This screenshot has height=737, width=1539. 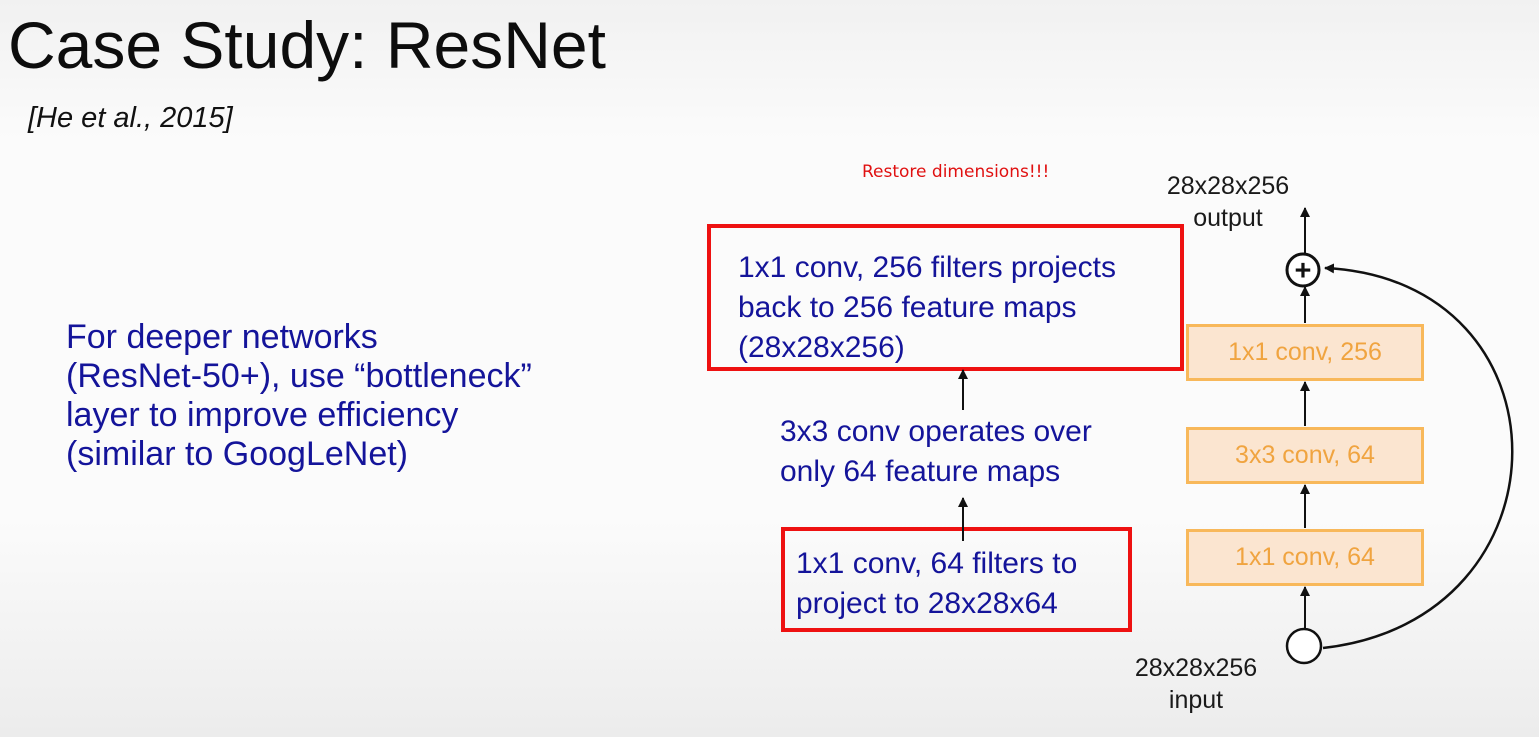 What do you see at coordinates (1304, 646) in the screenshot?
I see `input-node` at bounding box center [1304, 646].